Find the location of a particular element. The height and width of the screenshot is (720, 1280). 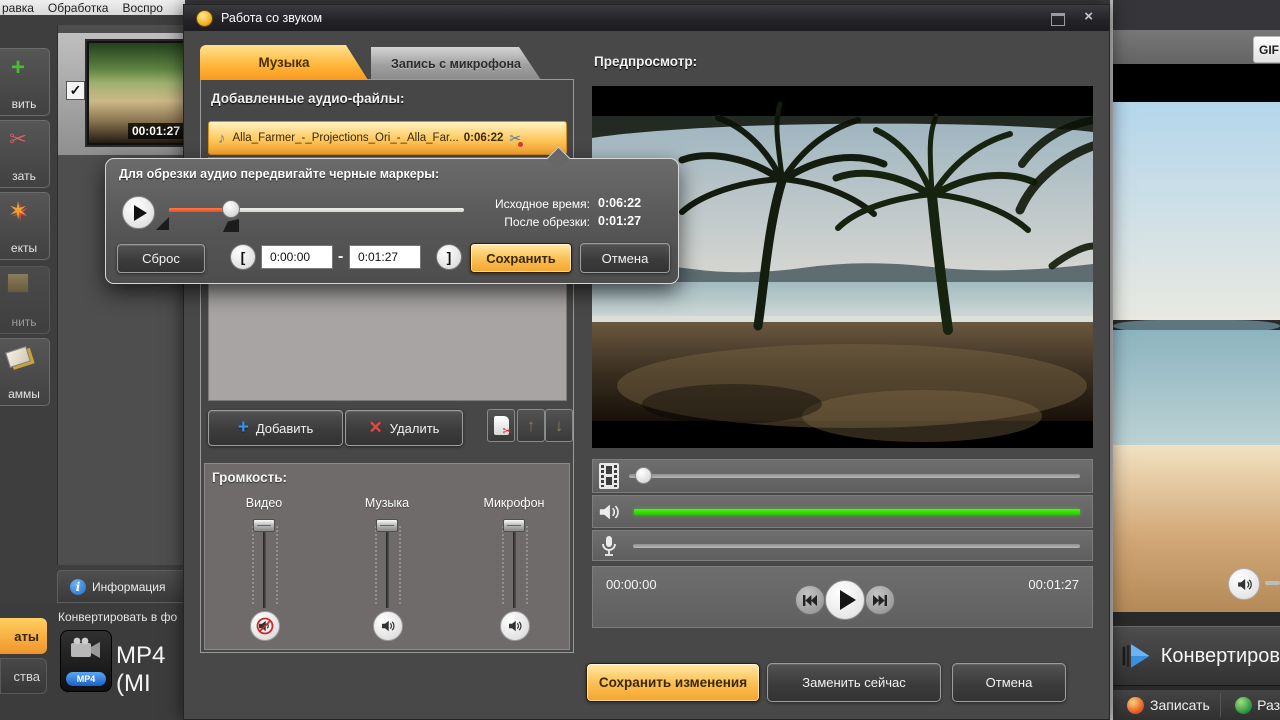

range-start-input is located at coordinates (297, 257).